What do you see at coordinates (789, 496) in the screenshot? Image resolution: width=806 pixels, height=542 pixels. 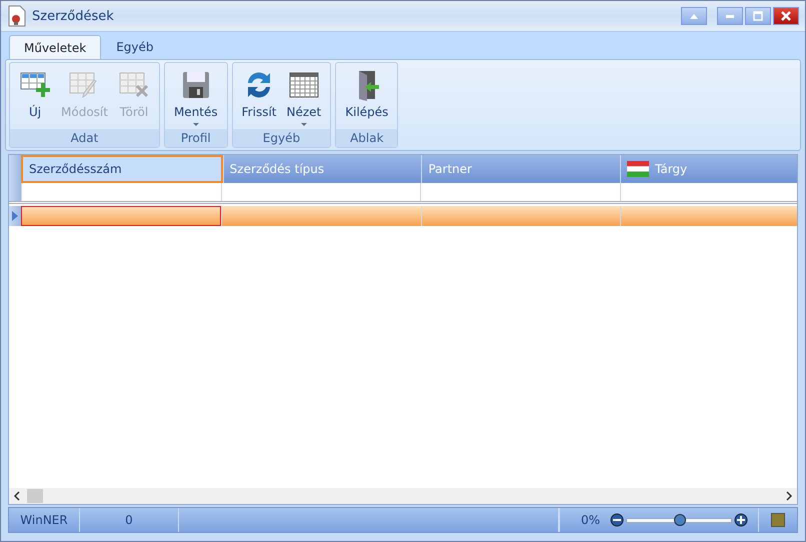 I see `scroll-right-icon` at bounding box center [789, 496].